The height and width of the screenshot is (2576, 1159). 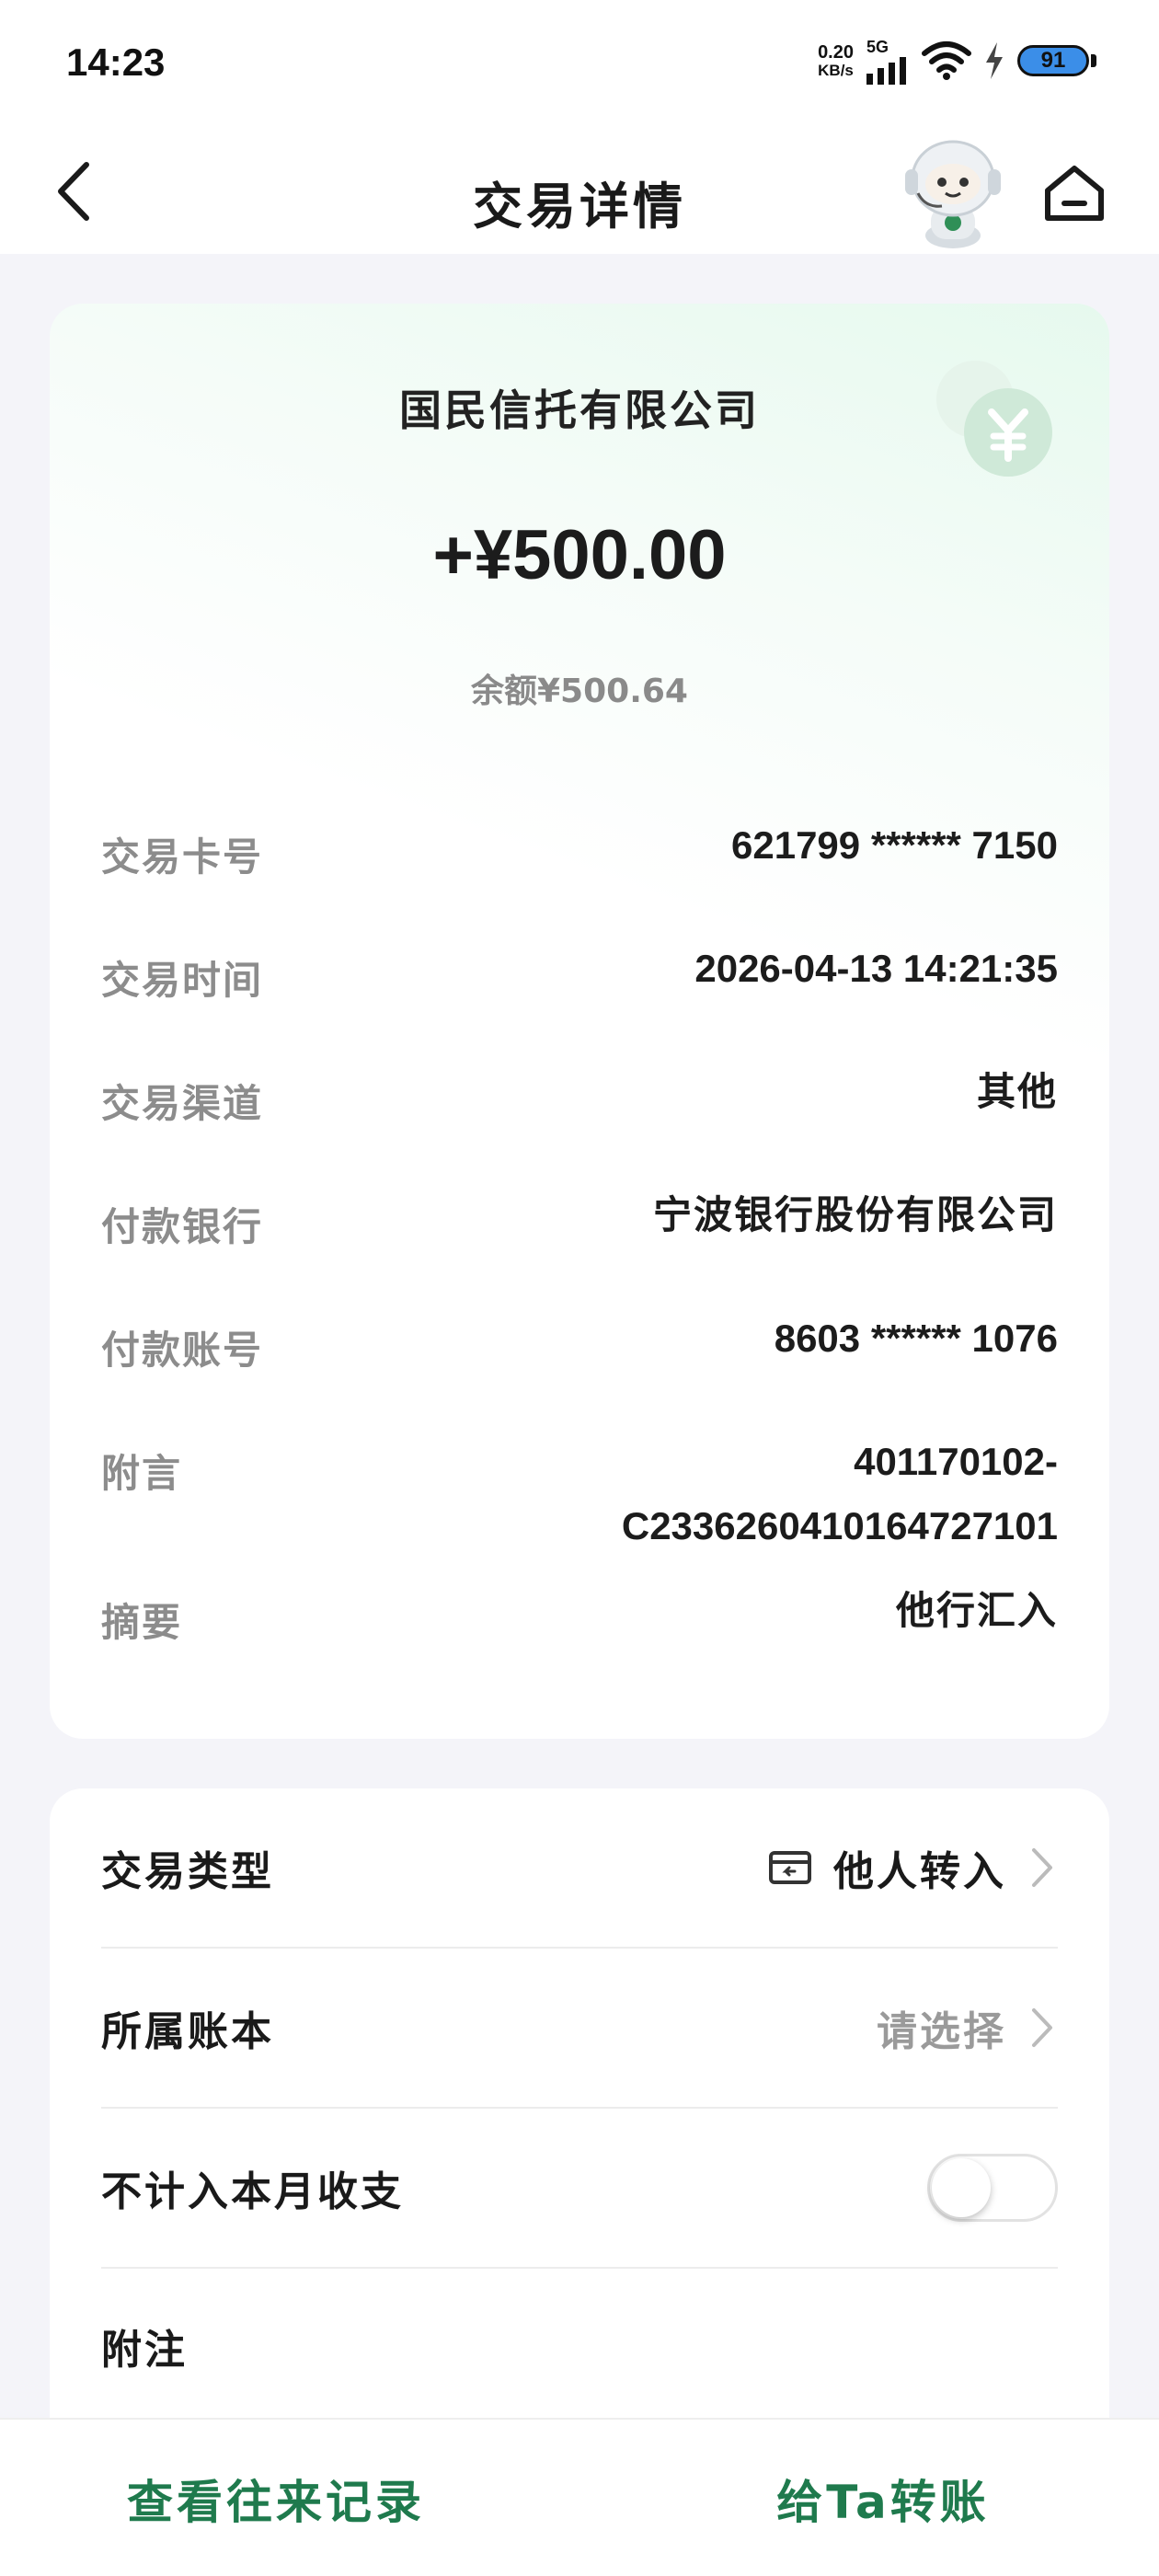 I want to click on account-book-value-group: 请选择, so click(x=967, y=2028).